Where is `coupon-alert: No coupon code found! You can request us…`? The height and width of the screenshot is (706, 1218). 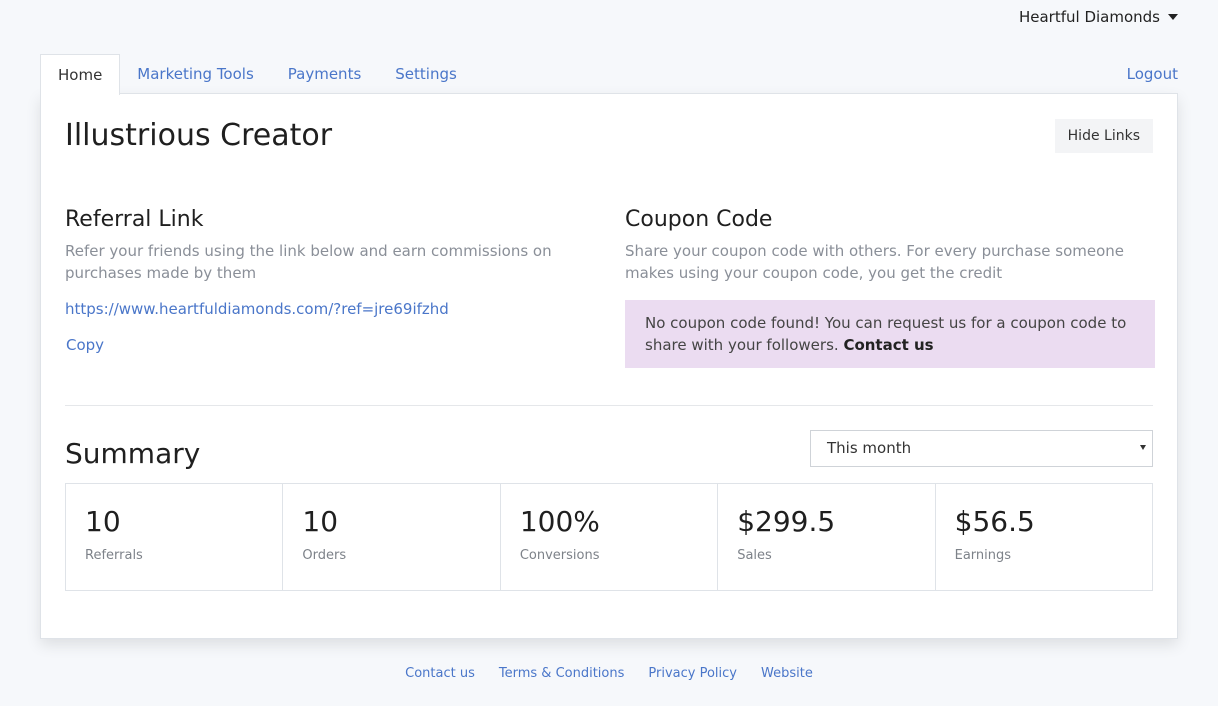
coupon-alert: No coupon code found! You can request us… is located at coordinates (890, 334).